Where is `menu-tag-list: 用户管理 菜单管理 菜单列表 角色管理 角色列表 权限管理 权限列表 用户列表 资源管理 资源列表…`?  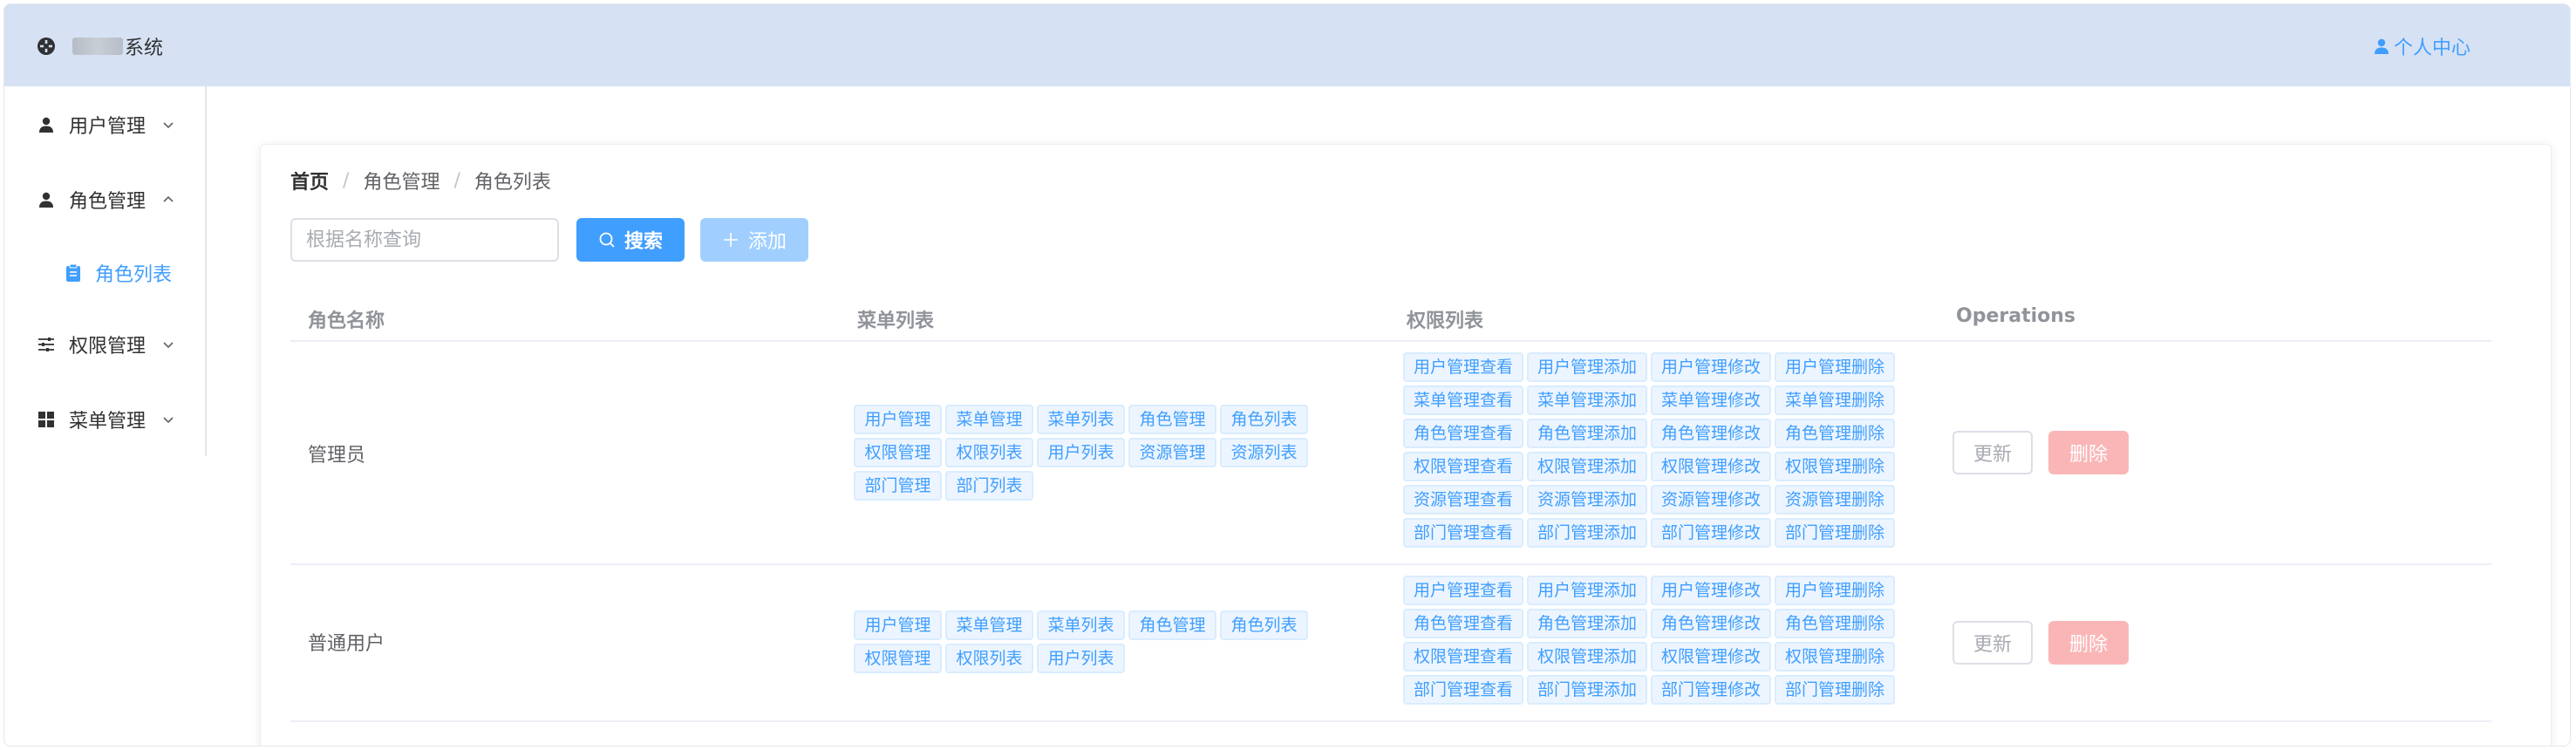
menu-tag-list: 用户管理 菜单管理 菜单列表 角色管理 角色列表 权限管理 权限列表 用户列表 资源管理 资源列表… is located at coordinates (1089, 455).